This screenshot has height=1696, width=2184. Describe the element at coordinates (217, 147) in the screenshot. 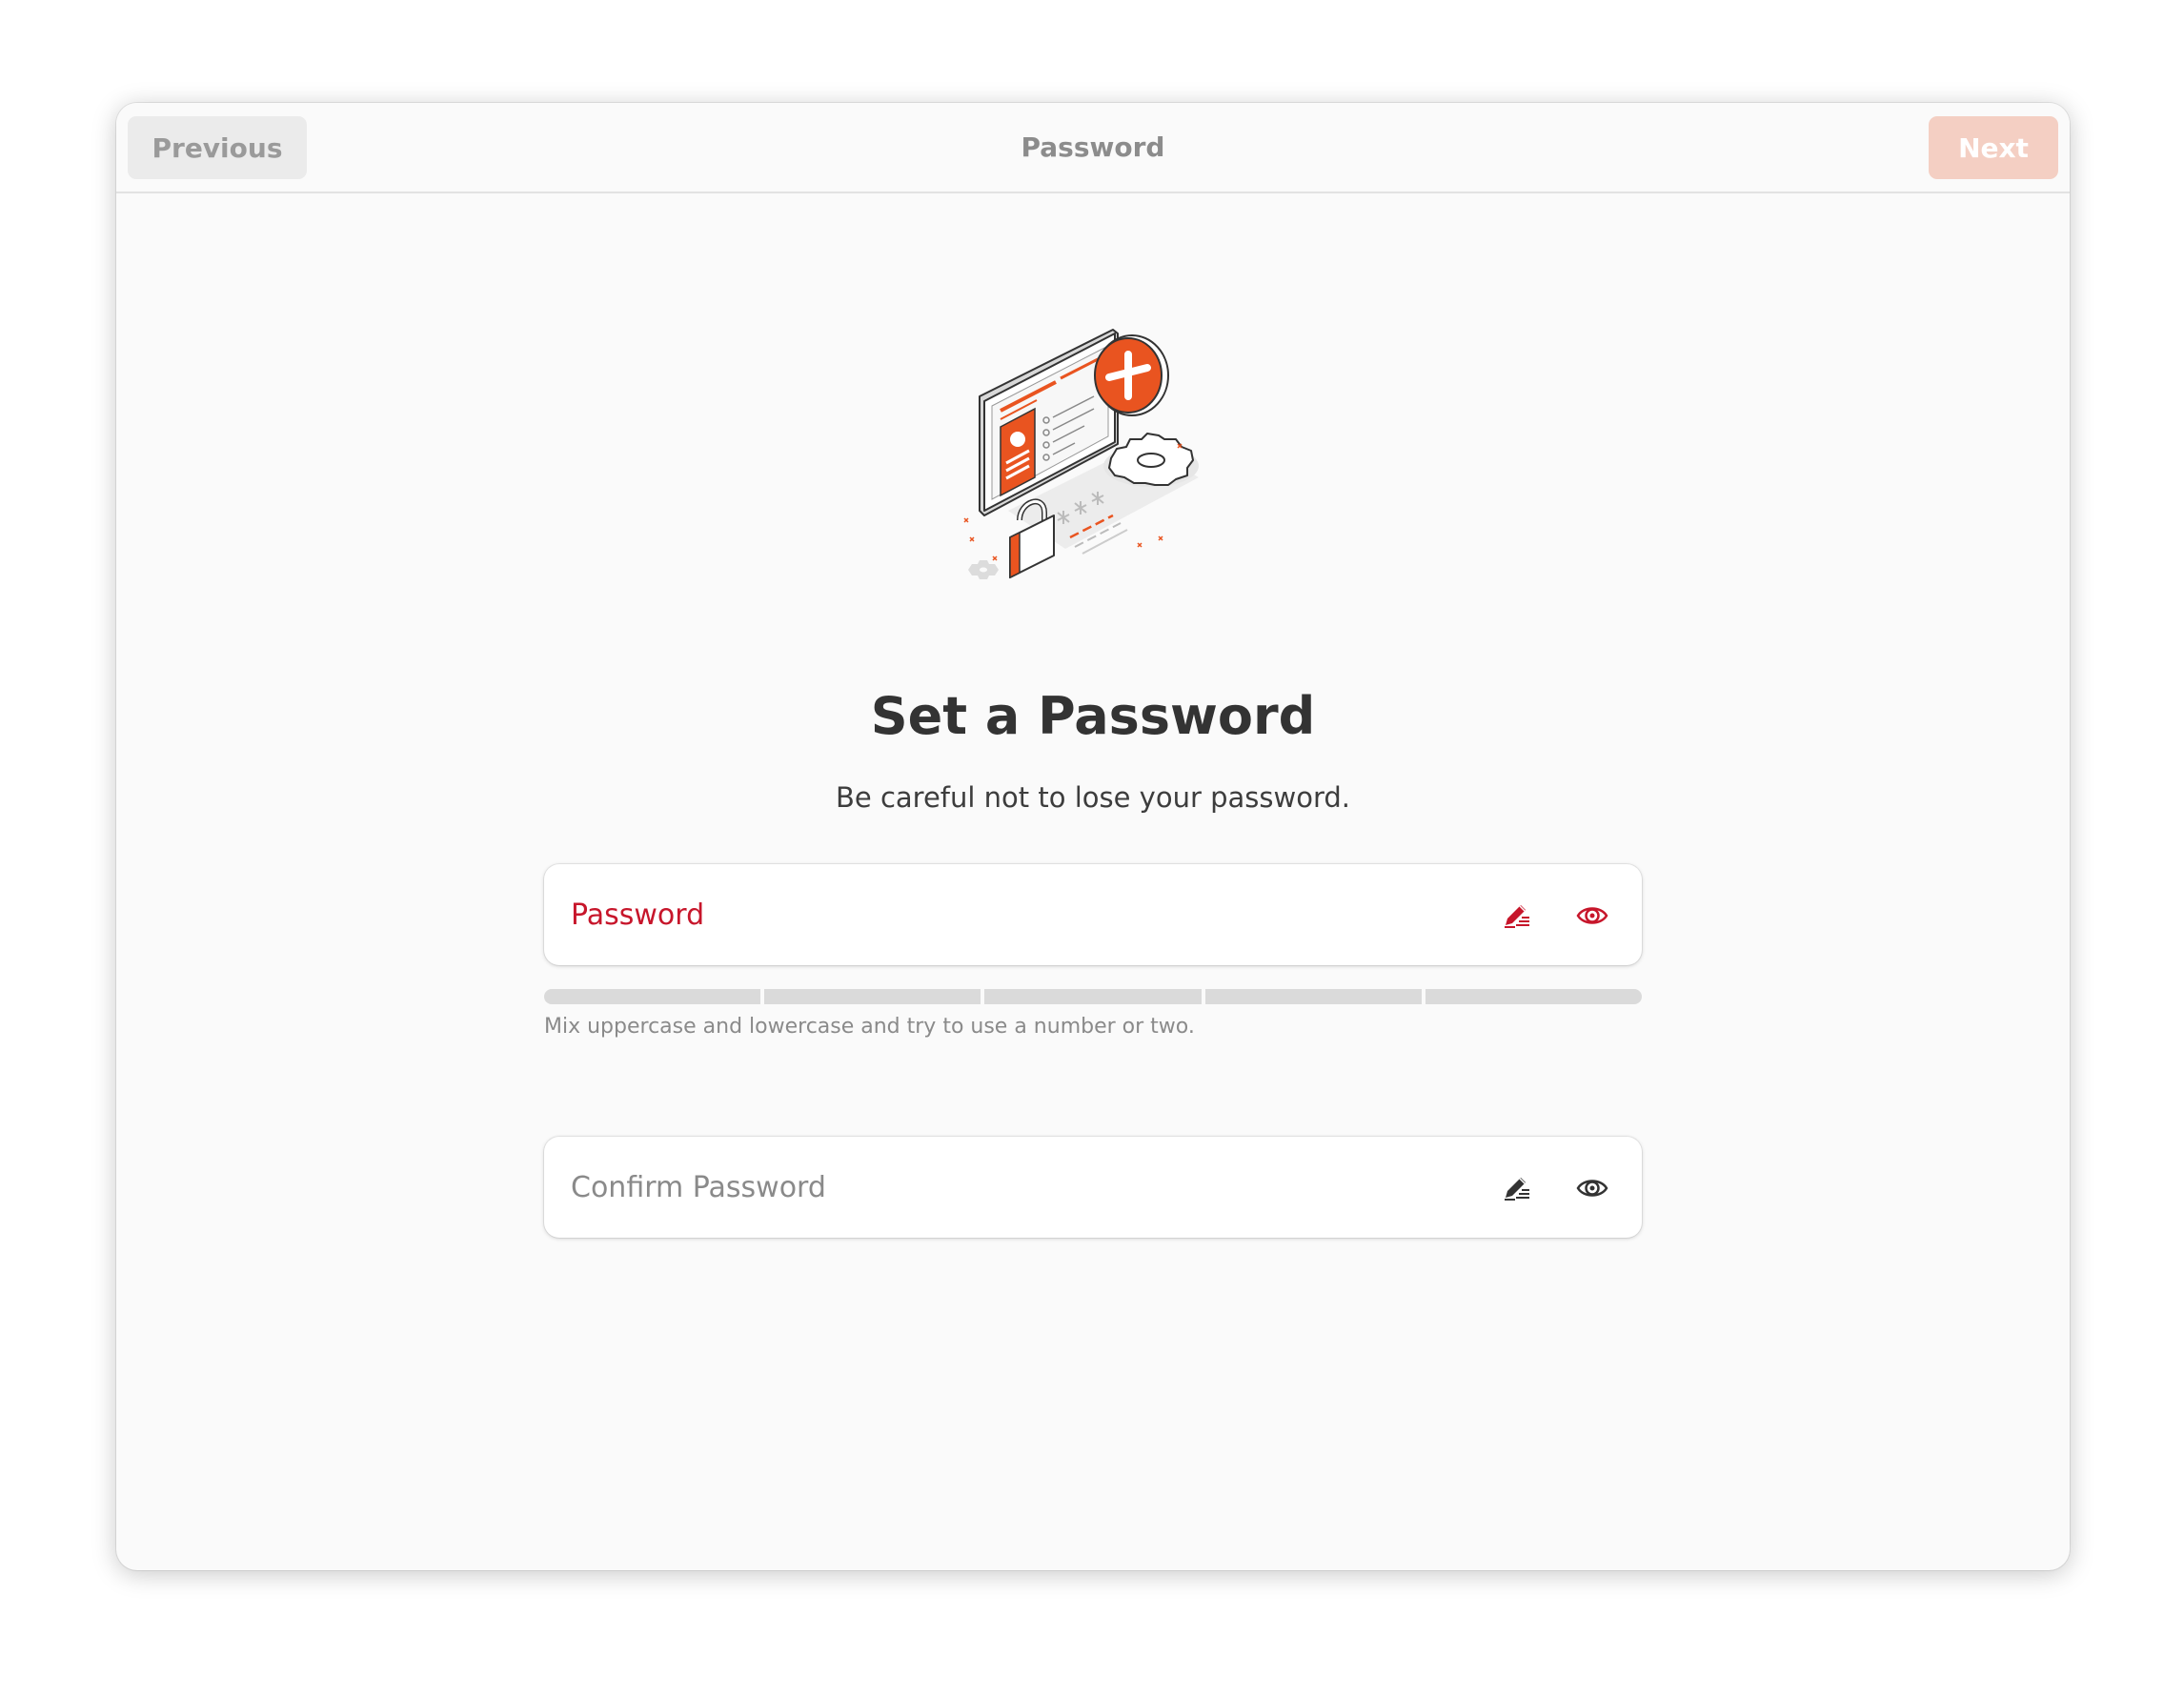

I see `previous-button: Previous` at that location.